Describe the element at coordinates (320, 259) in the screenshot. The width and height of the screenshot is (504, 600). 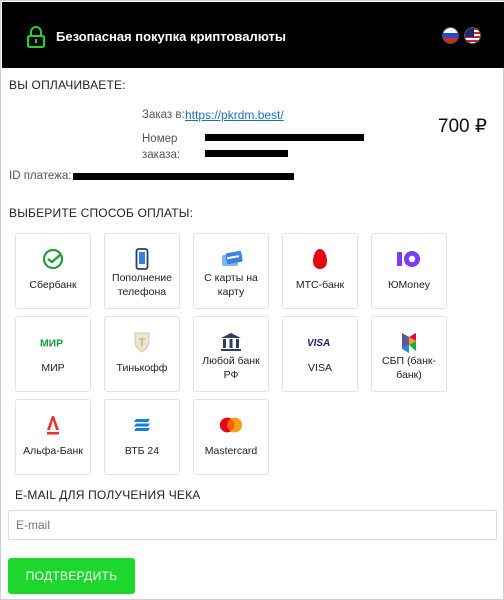
I see `mts-egg-icon` at that location.